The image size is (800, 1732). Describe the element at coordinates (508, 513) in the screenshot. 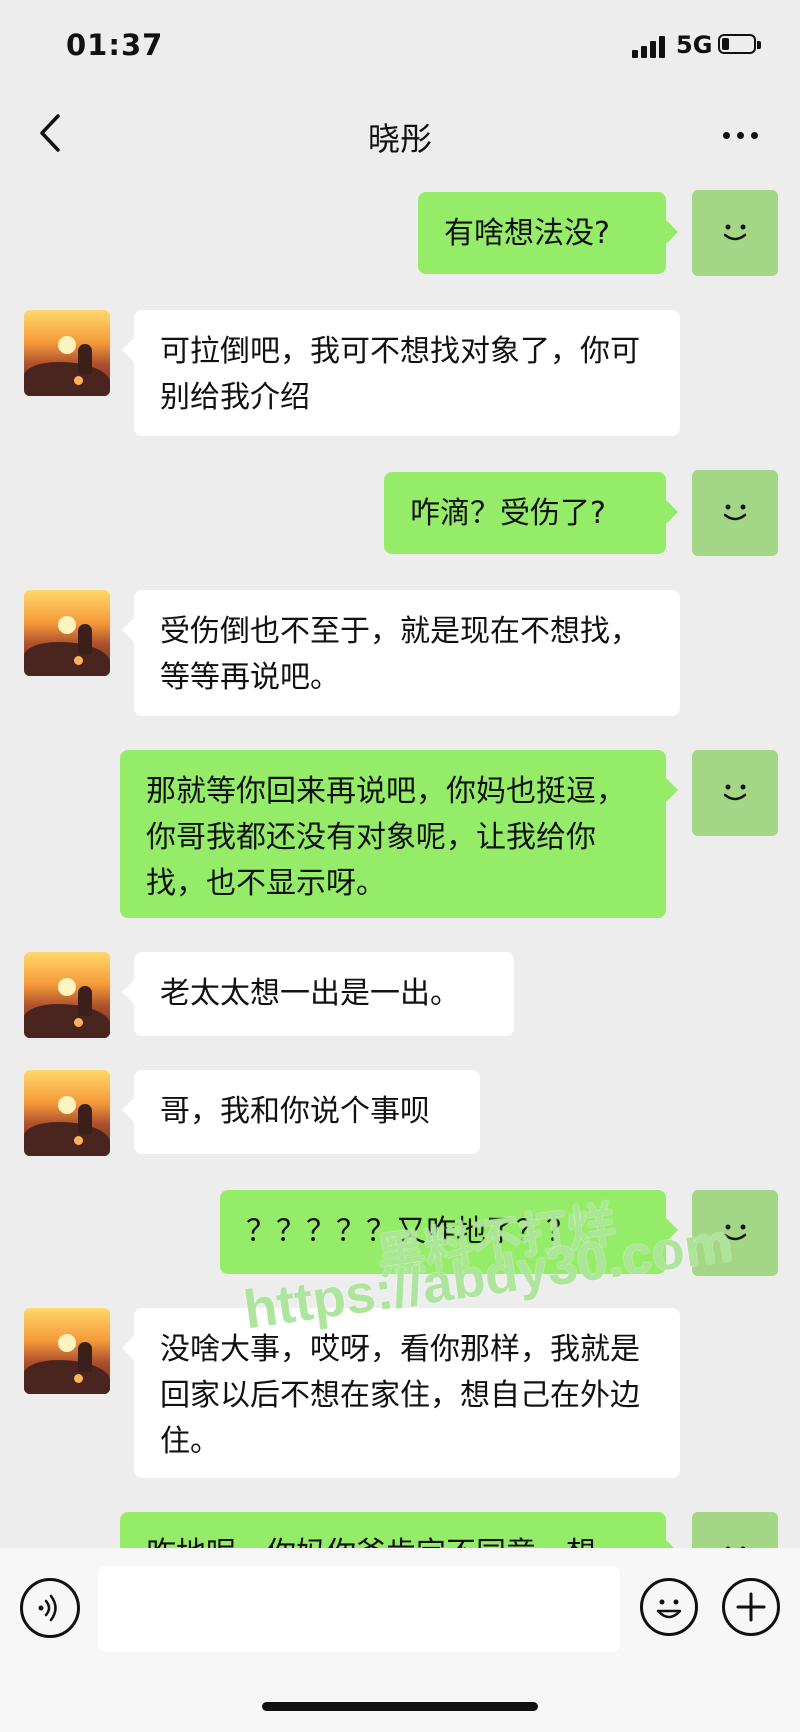

I see `message-text: 咋滴？受伤了?` at that location.